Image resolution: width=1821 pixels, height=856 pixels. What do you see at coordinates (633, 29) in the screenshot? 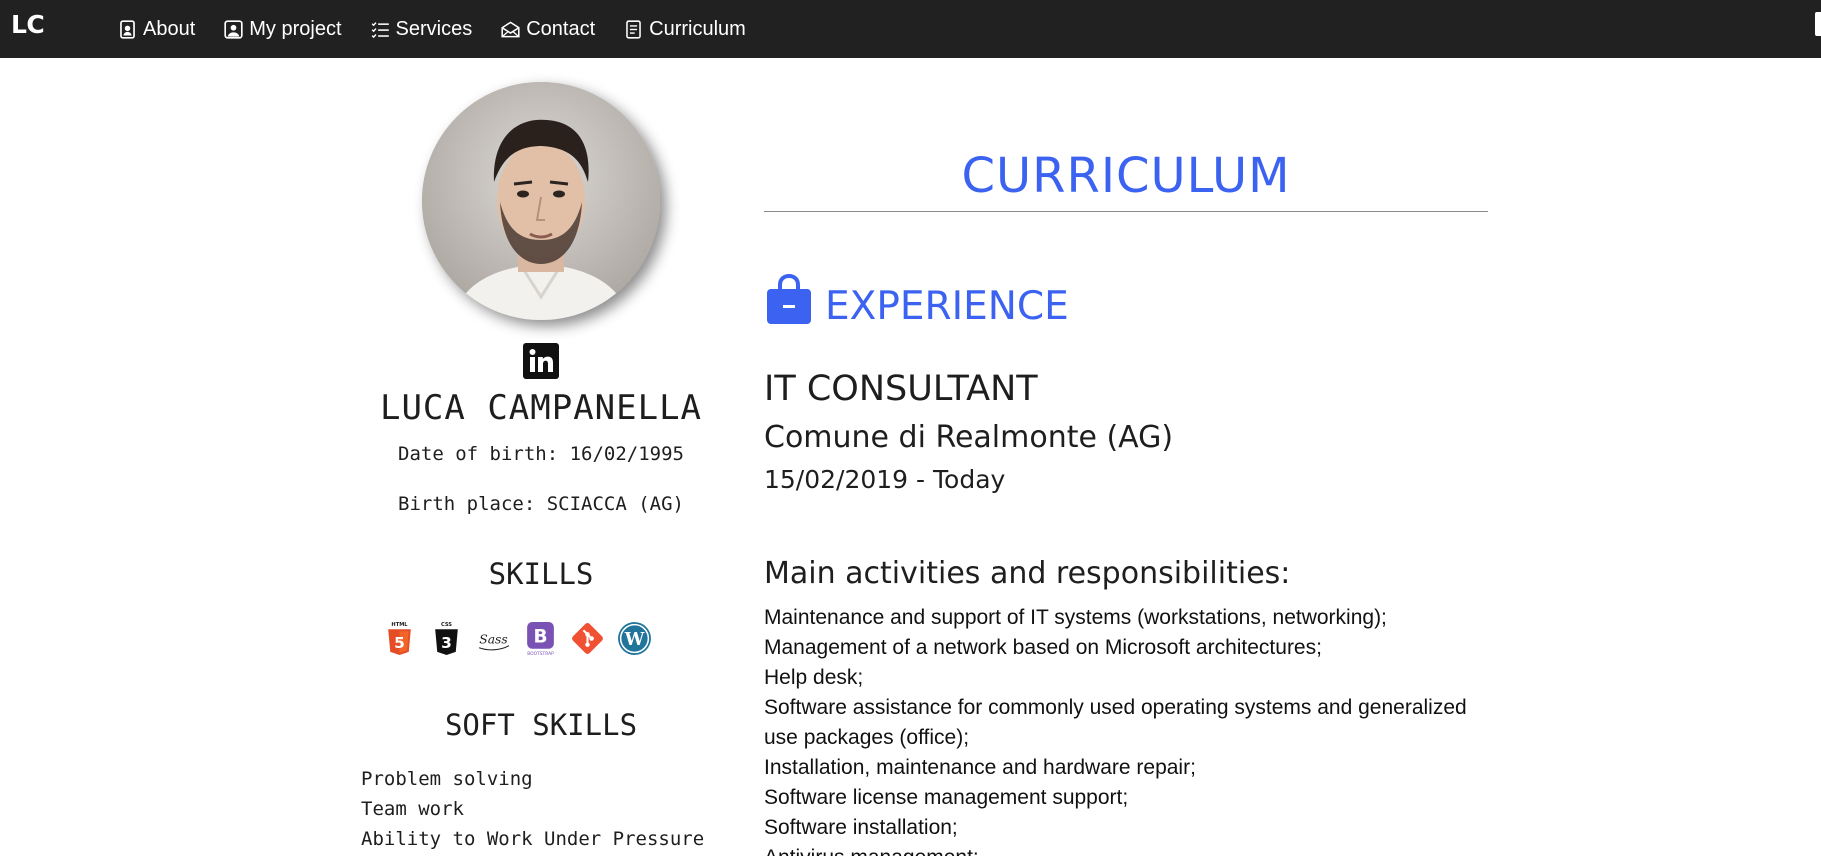
I see `document-icon` at bounding box center [633, 29].